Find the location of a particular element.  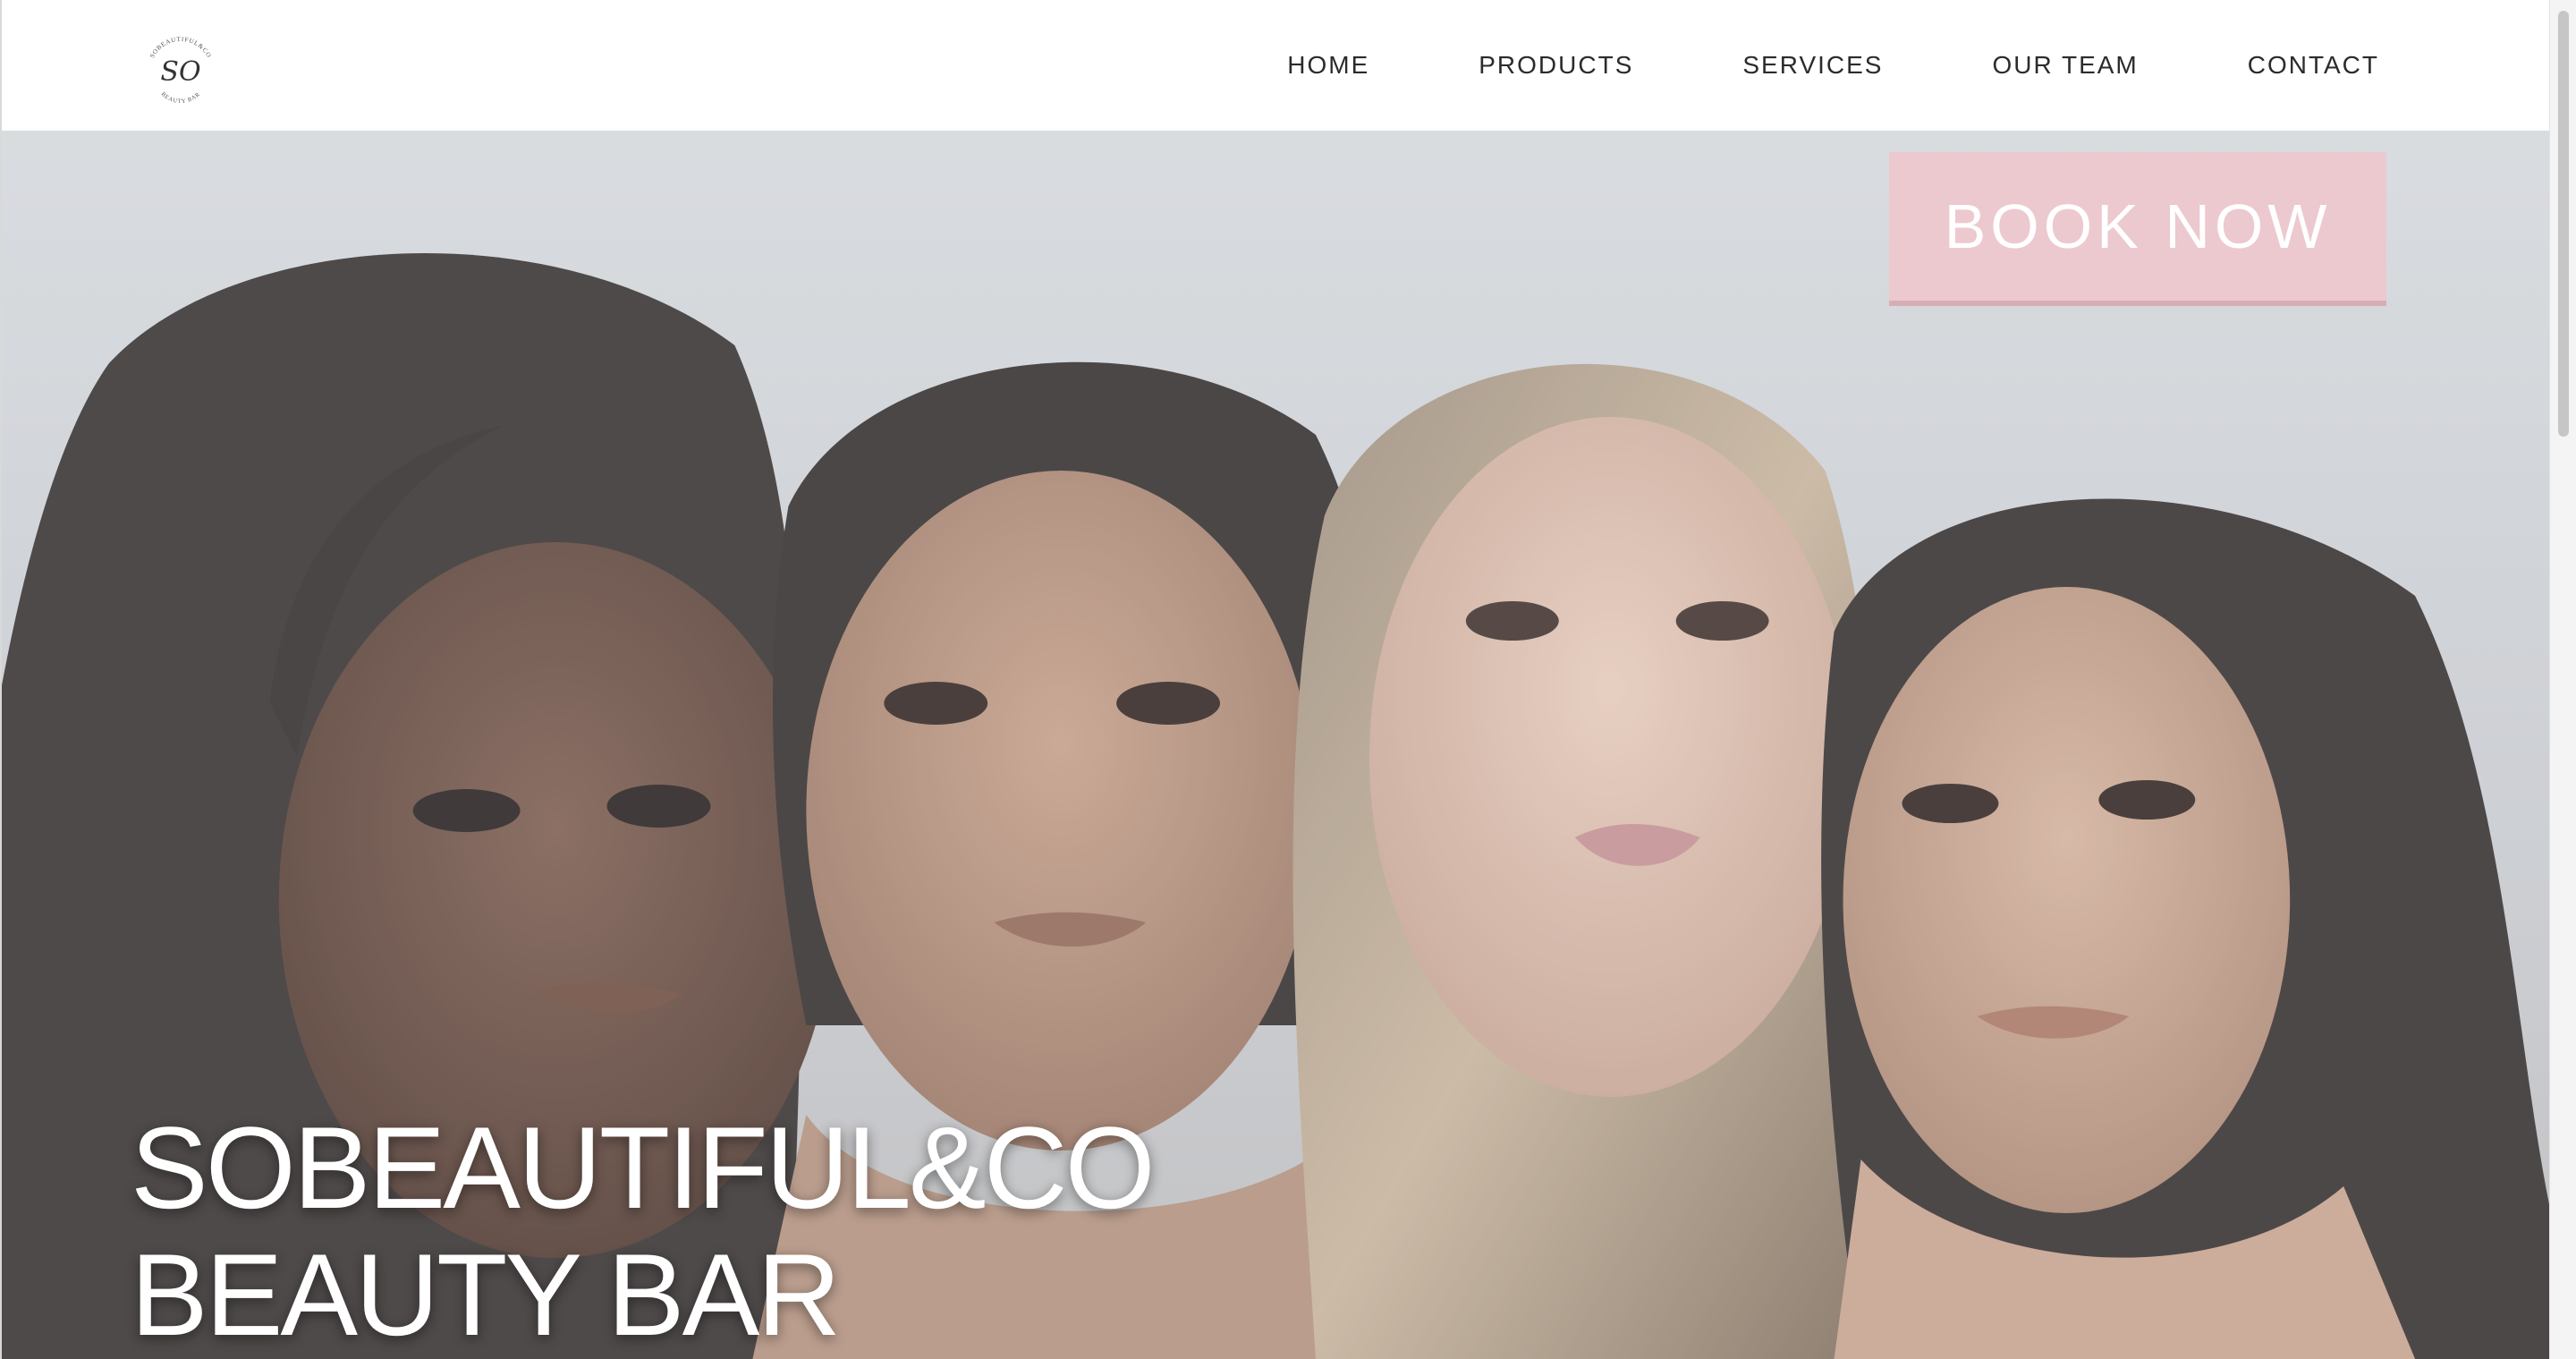

nav-our-team-link: OUR TEAM is located at coordinates (2065, 66).